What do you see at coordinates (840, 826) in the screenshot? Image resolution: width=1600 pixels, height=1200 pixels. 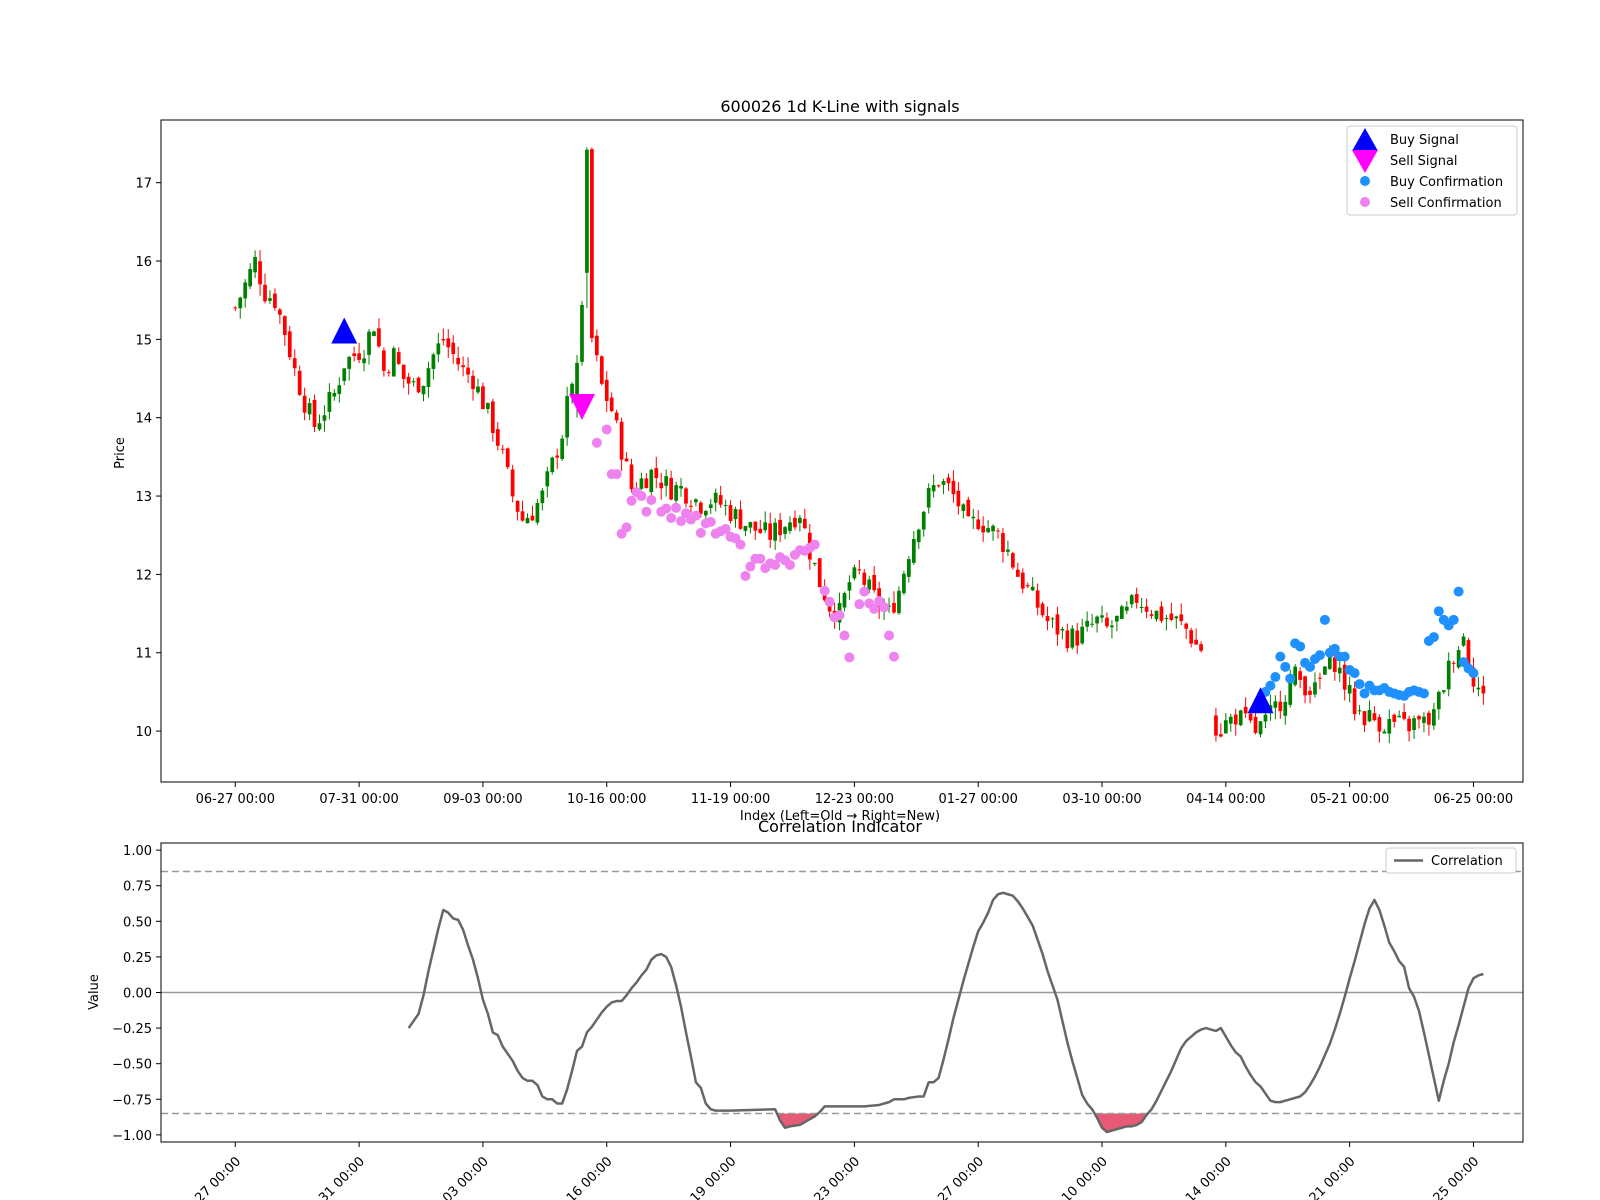 I see `correlation-title: Correlation Indicator` at bounding box center [840, 826].